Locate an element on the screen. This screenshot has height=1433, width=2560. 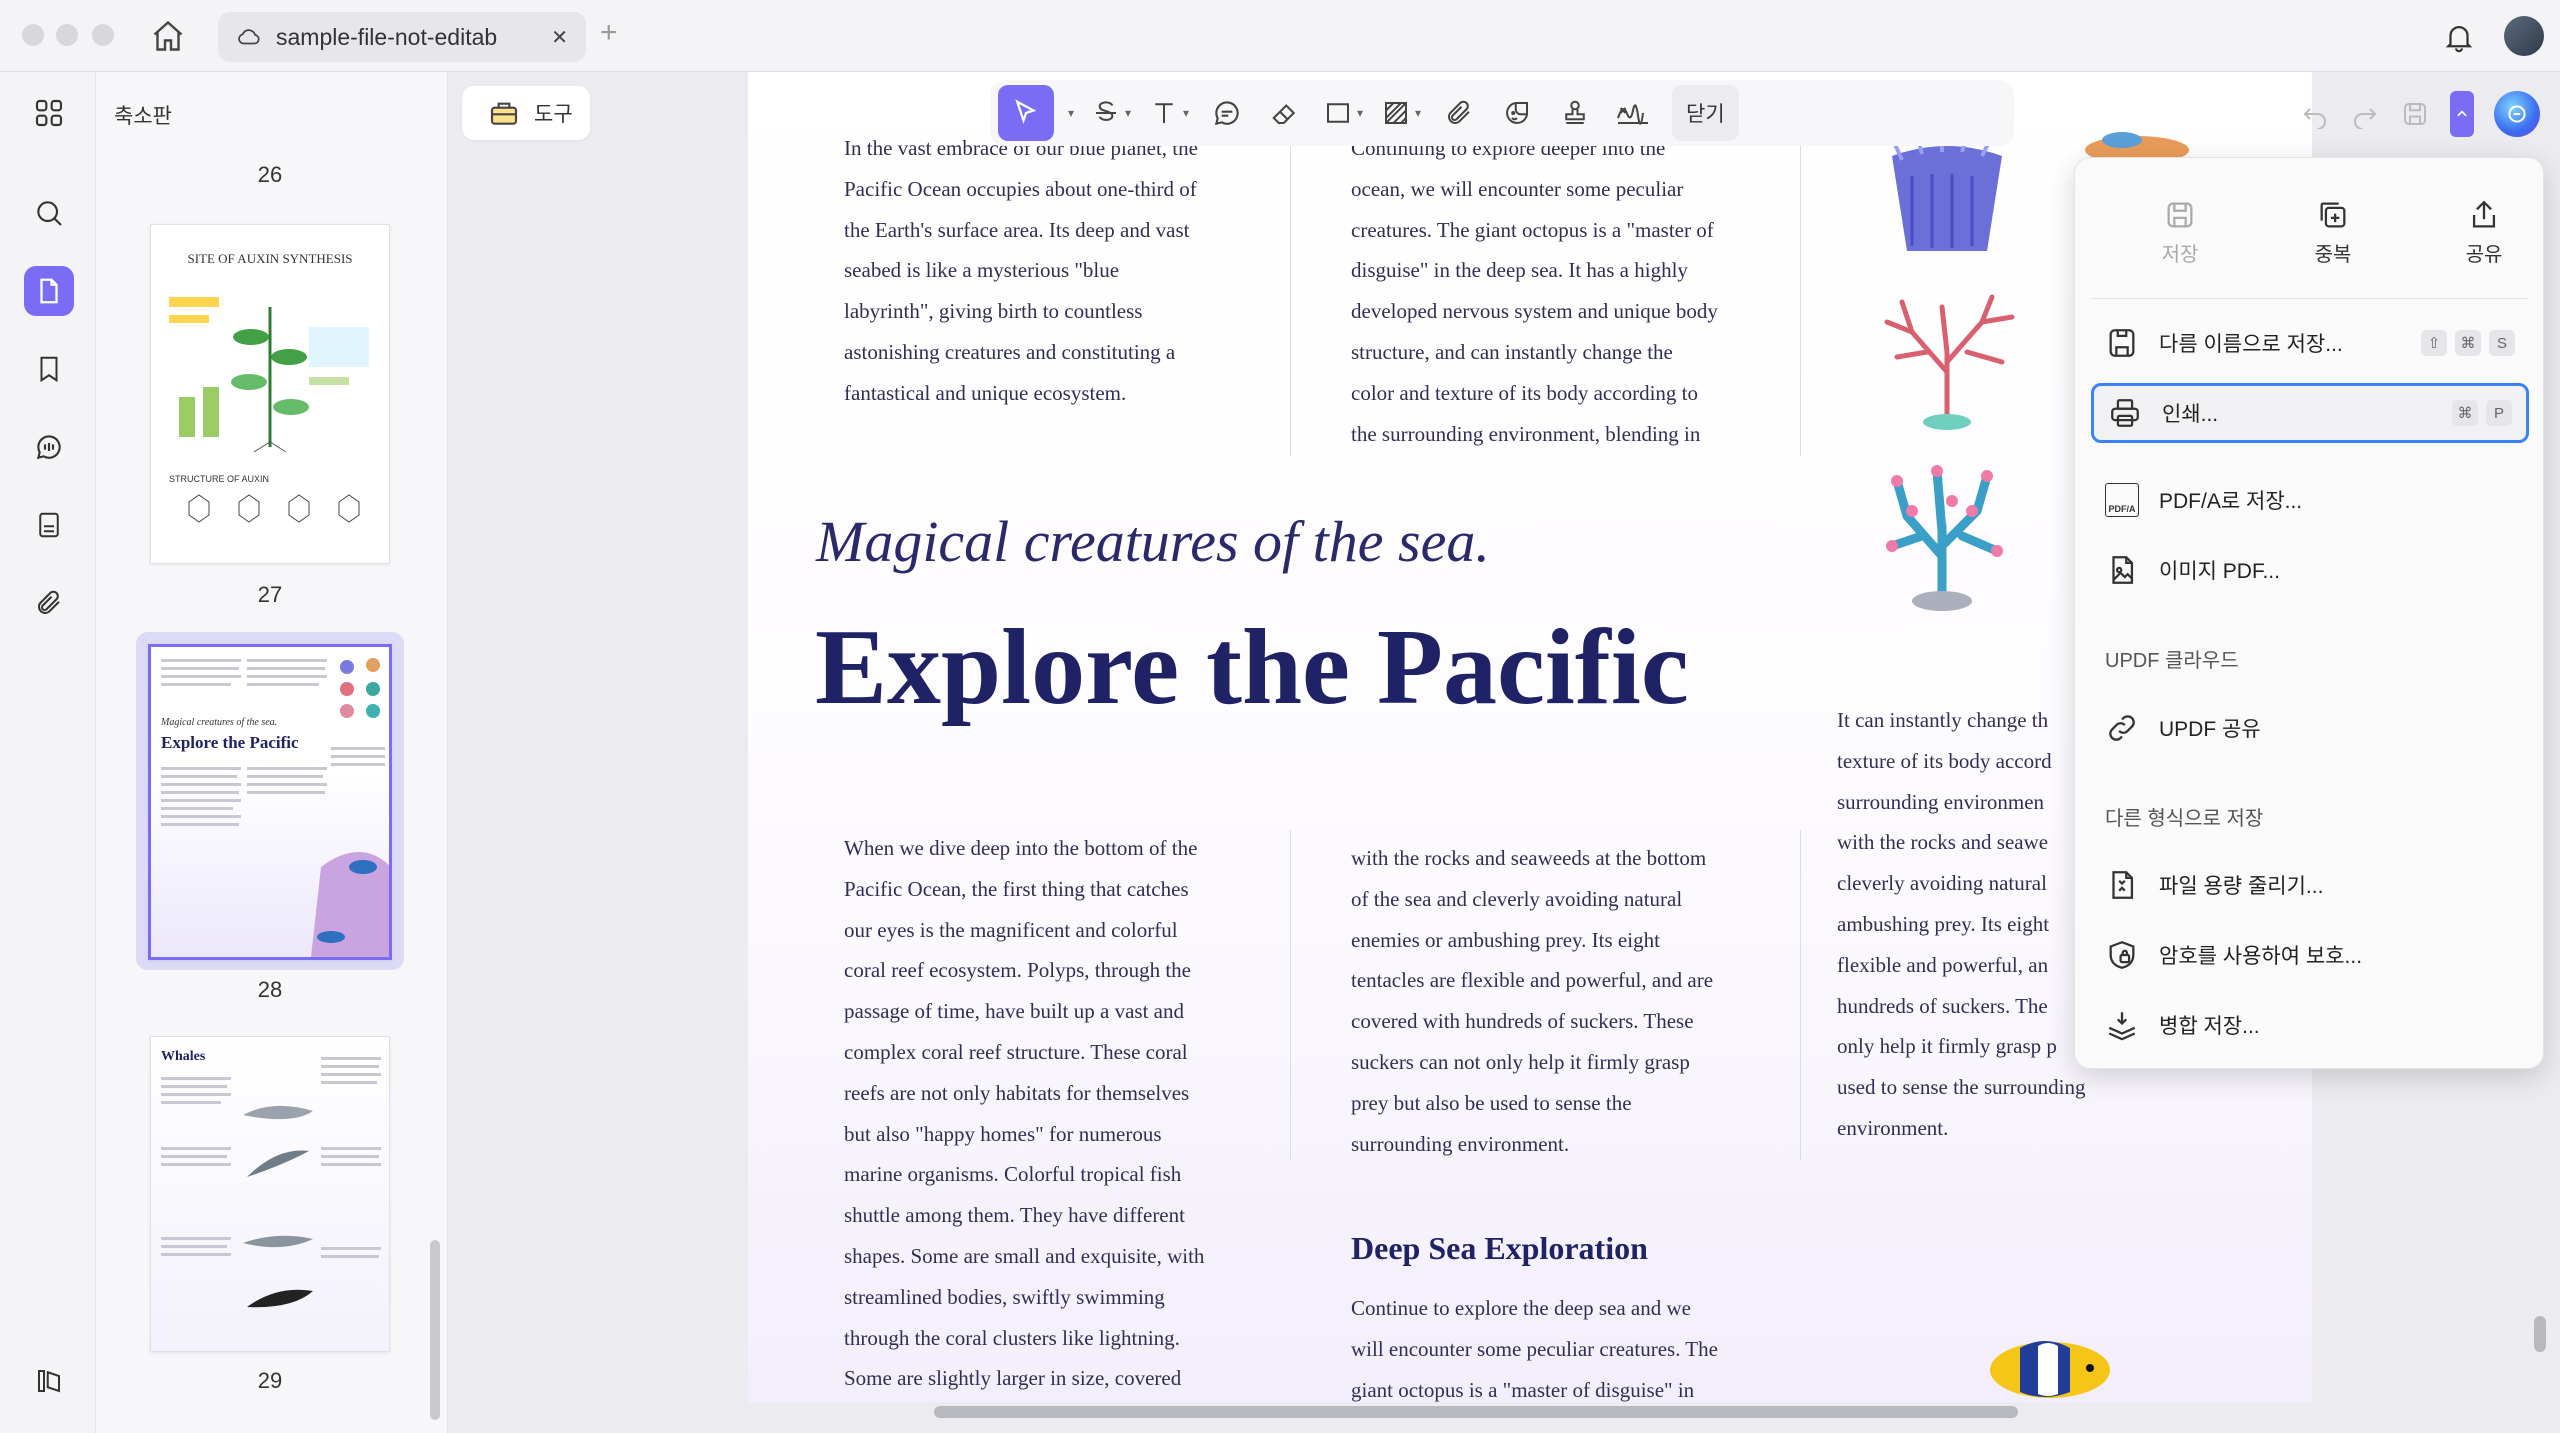
panel-title: 축소판 is located at coordinates (143, 116).